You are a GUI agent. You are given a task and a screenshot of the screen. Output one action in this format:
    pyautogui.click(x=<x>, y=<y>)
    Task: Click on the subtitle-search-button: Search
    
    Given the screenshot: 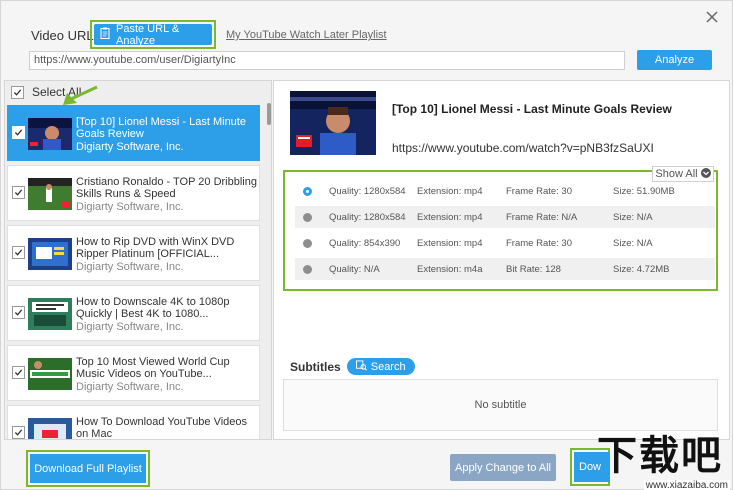 What is the action you would take?
    pyautogui.click(x=380, y=366)
    